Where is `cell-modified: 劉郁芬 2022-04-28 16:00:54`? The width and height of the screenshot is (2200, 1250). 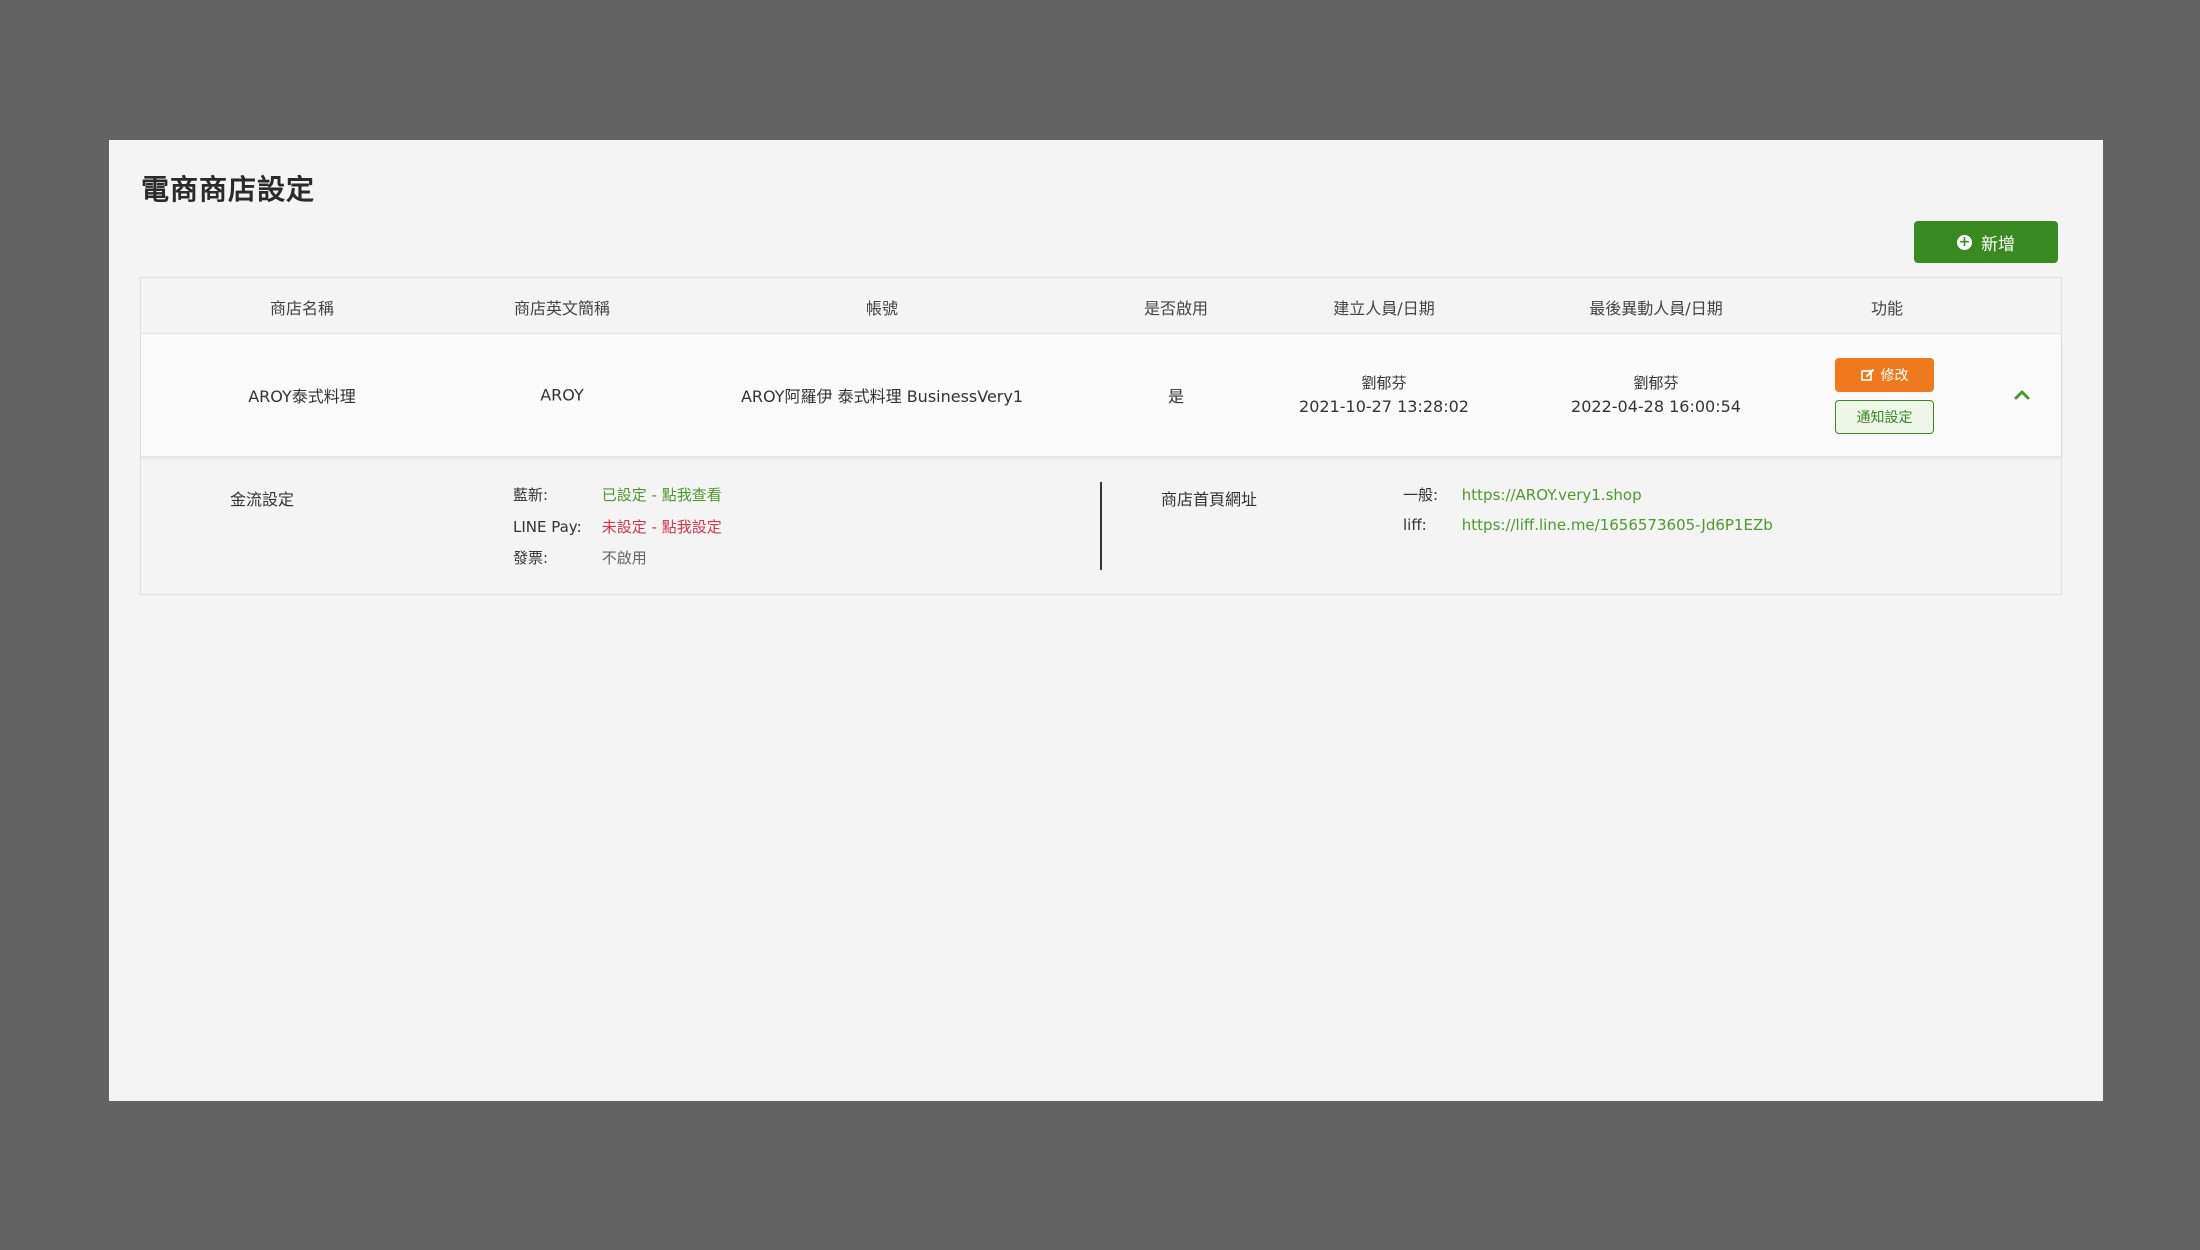
cell-modified: 劉郁芬 2022-04-28 16:00:54 is located at coordinates (1656, 395).